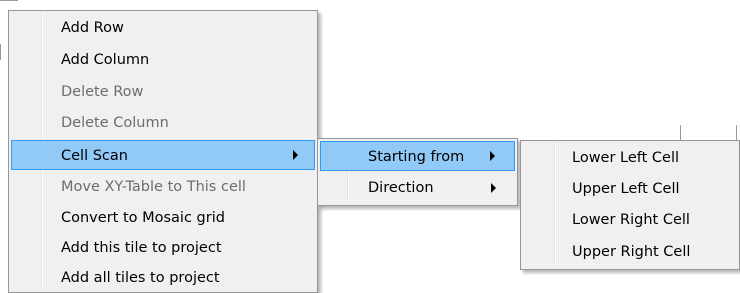 The height and width of the screenshot is (293, 740). I want to click on menu-item-add-this-tile: Add this tile to project, so click(163, 248).